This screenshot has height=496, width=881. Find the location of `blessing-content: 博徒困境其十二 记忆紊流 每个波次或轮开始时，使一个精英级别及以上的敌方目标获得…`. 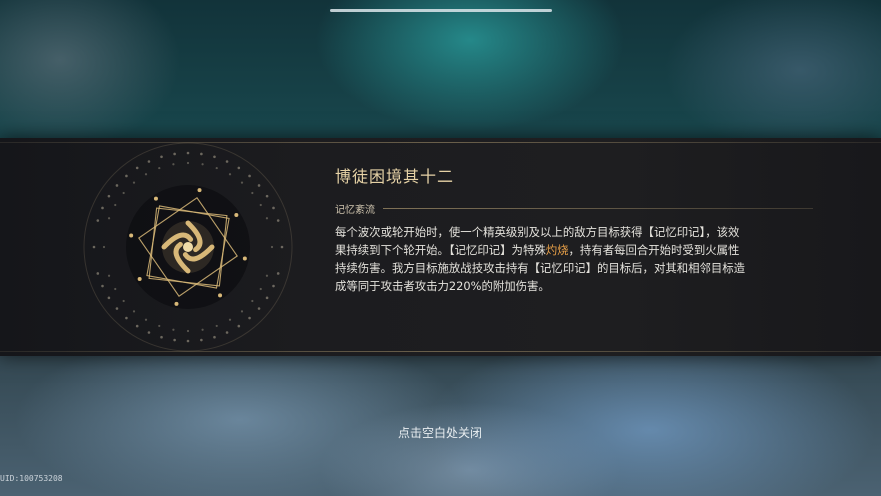

blessing-content: 博徒困境其十二 记忆紊流 每个波次或轮开始时，使一个精英级别及以上的敌方目标获得… is located at coordinates (574, 230).